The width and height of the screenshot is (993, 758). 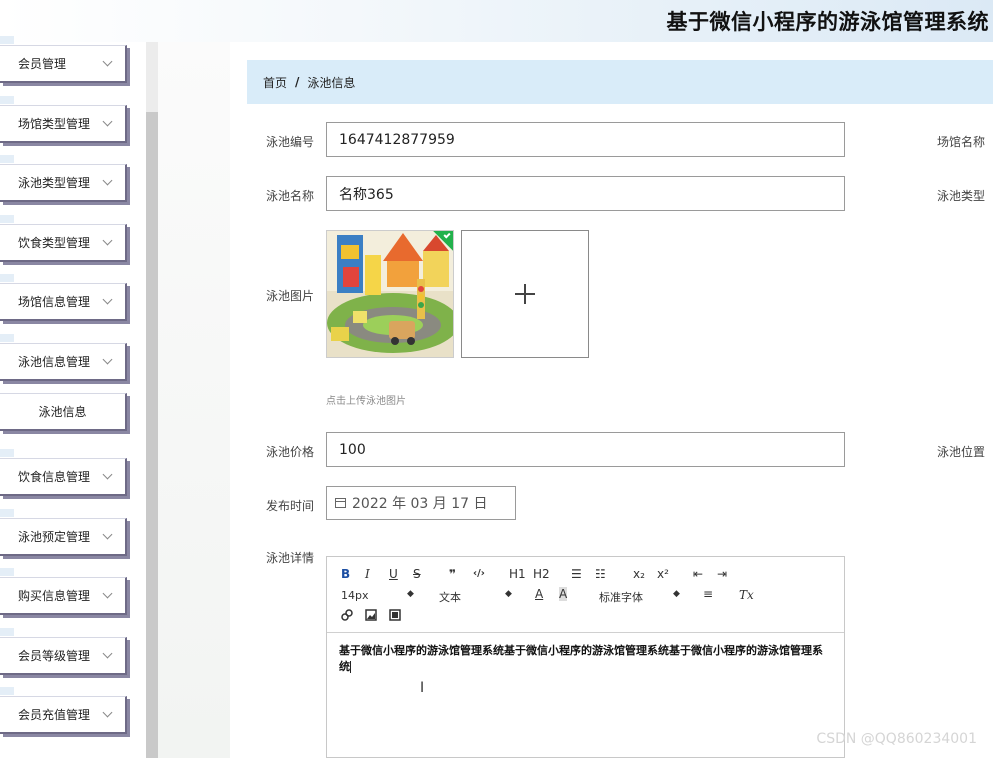 I want to click on sidebar-item-member-recharge: 会员充值管理, so click(x=63, y=710).